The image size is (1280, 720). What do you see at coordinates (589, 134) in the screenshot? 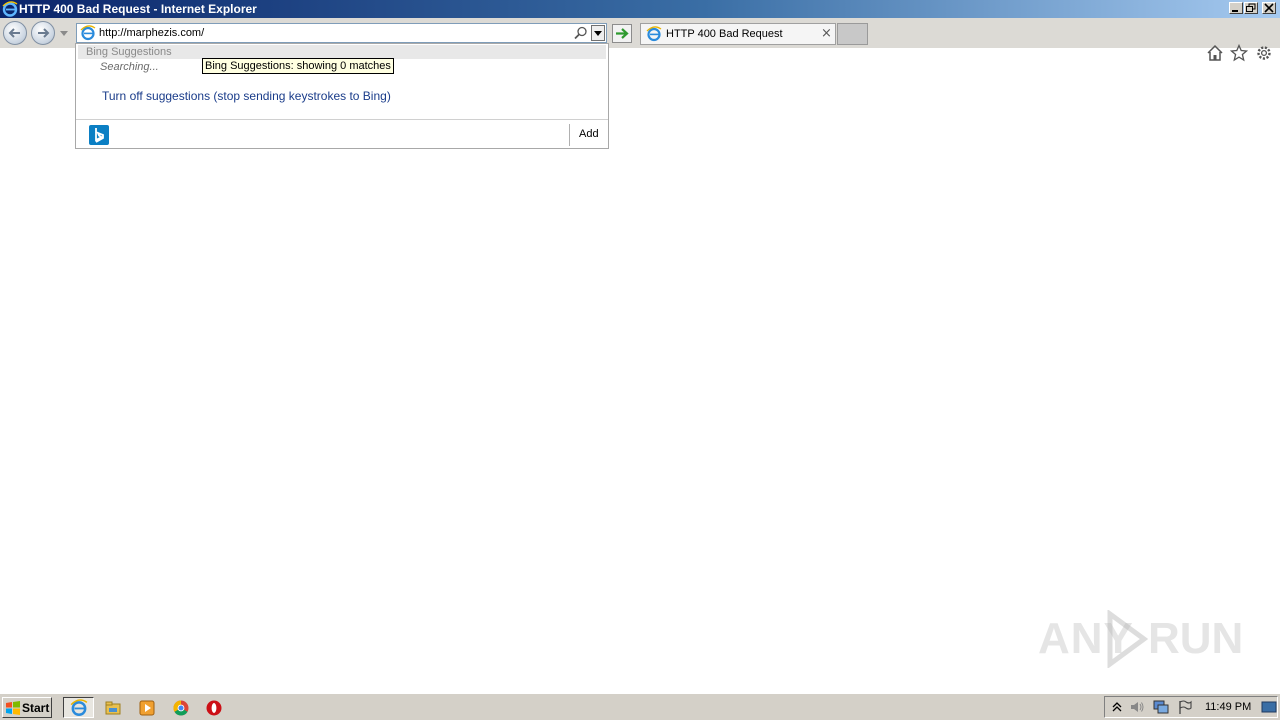
I see `add-search-provider-button: Add` at bounding box center [589, 134].